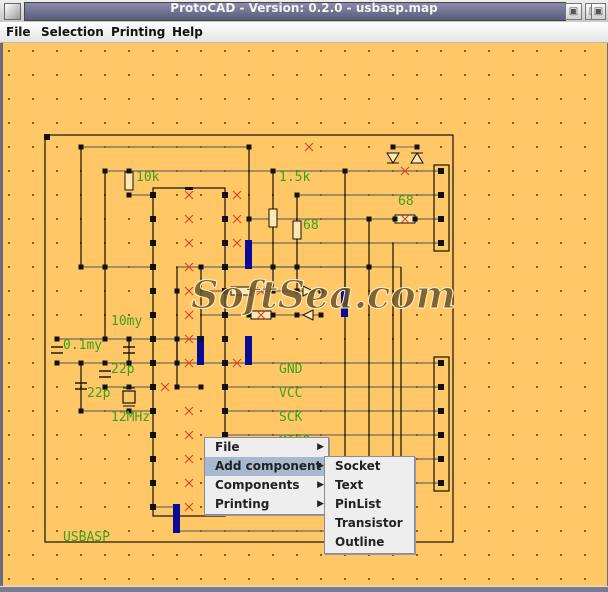 This screenshot has height=592, width=608. I want to click on submenu-item-outline: Outline, so click(369, 542).